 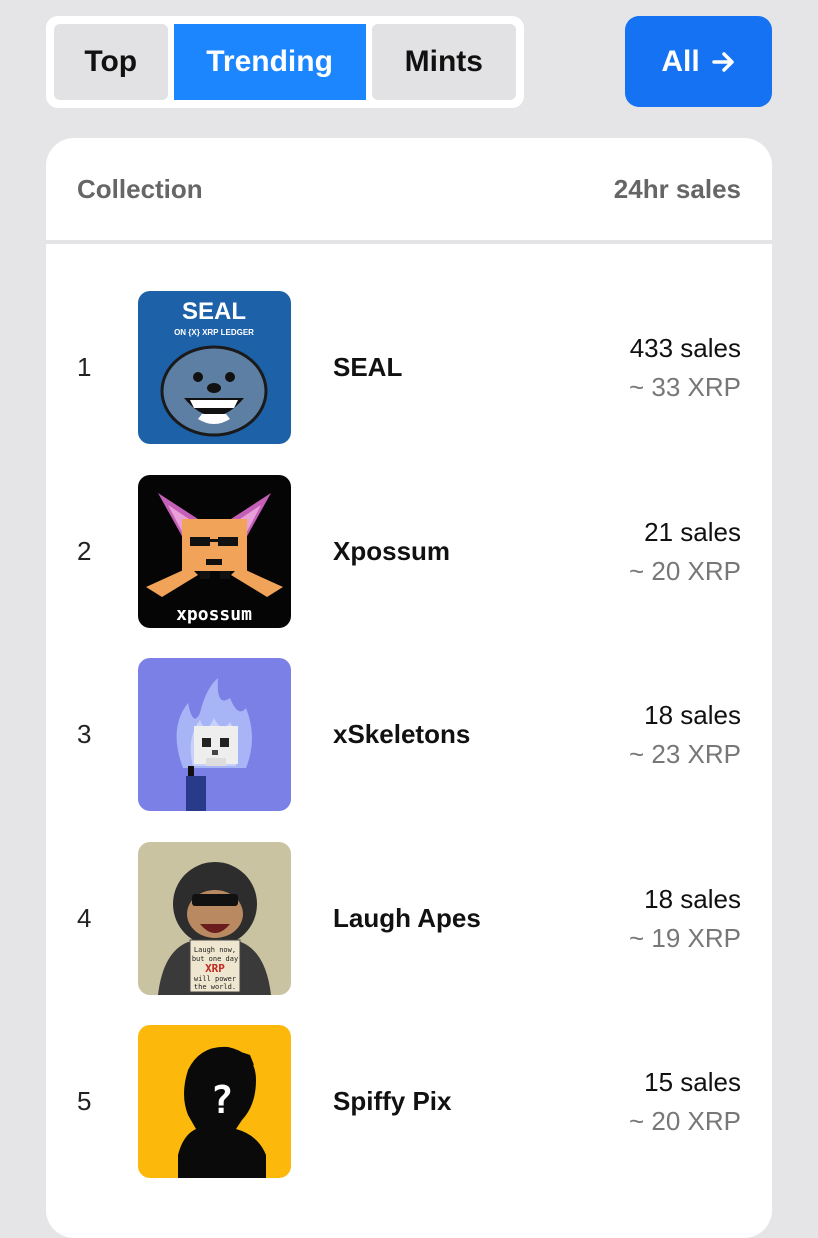 I want to click on collection-name: SEAL, so click(x=367, y=367).